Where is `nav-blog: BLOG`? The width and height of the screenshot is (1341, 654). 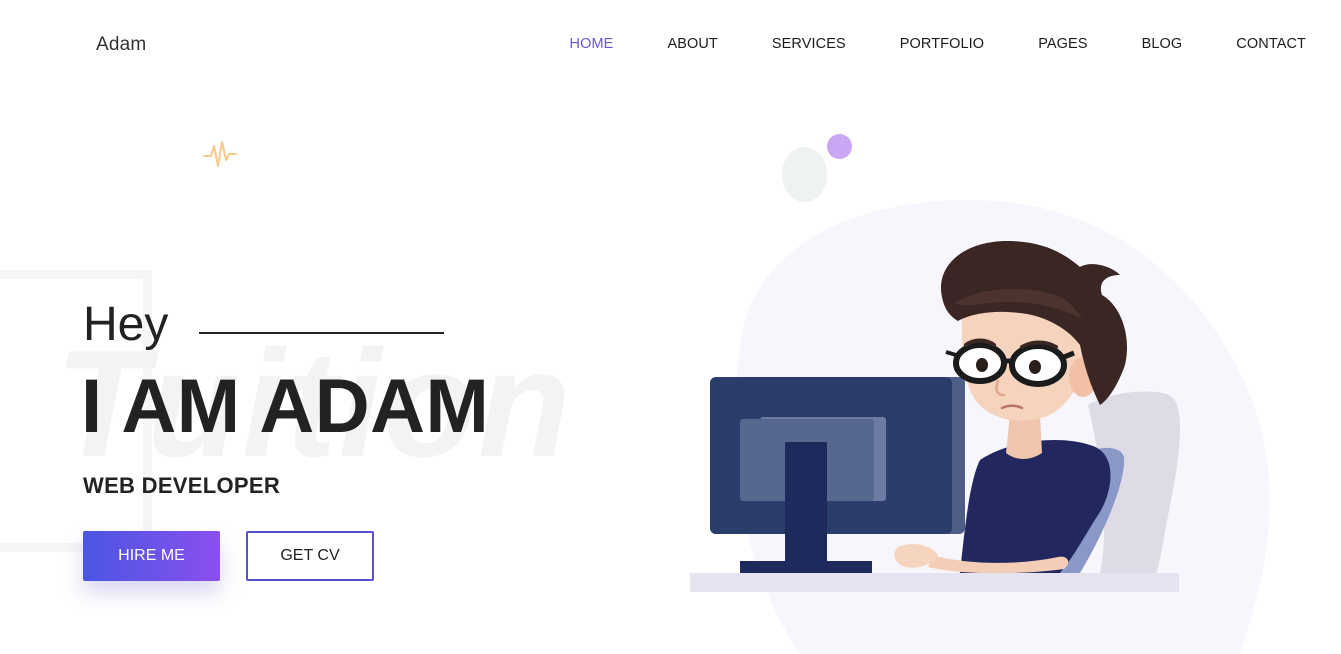
nav-blog: BLOG is located at coordinates (1162, 44).